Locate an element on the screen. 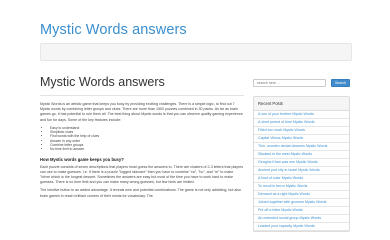 This screenshot has width=390, height=240. list-item: Genghis Khan was one Mystic Words is located at coordinates (301, 163).